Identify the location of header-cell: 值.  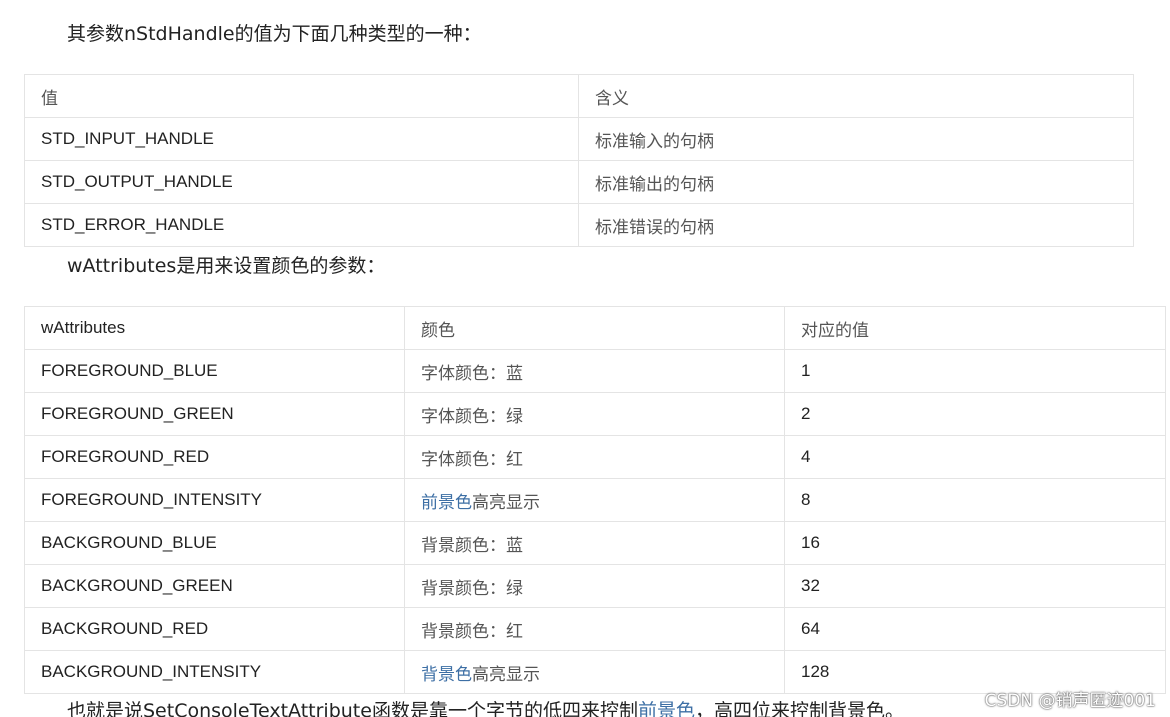
(301, 96).